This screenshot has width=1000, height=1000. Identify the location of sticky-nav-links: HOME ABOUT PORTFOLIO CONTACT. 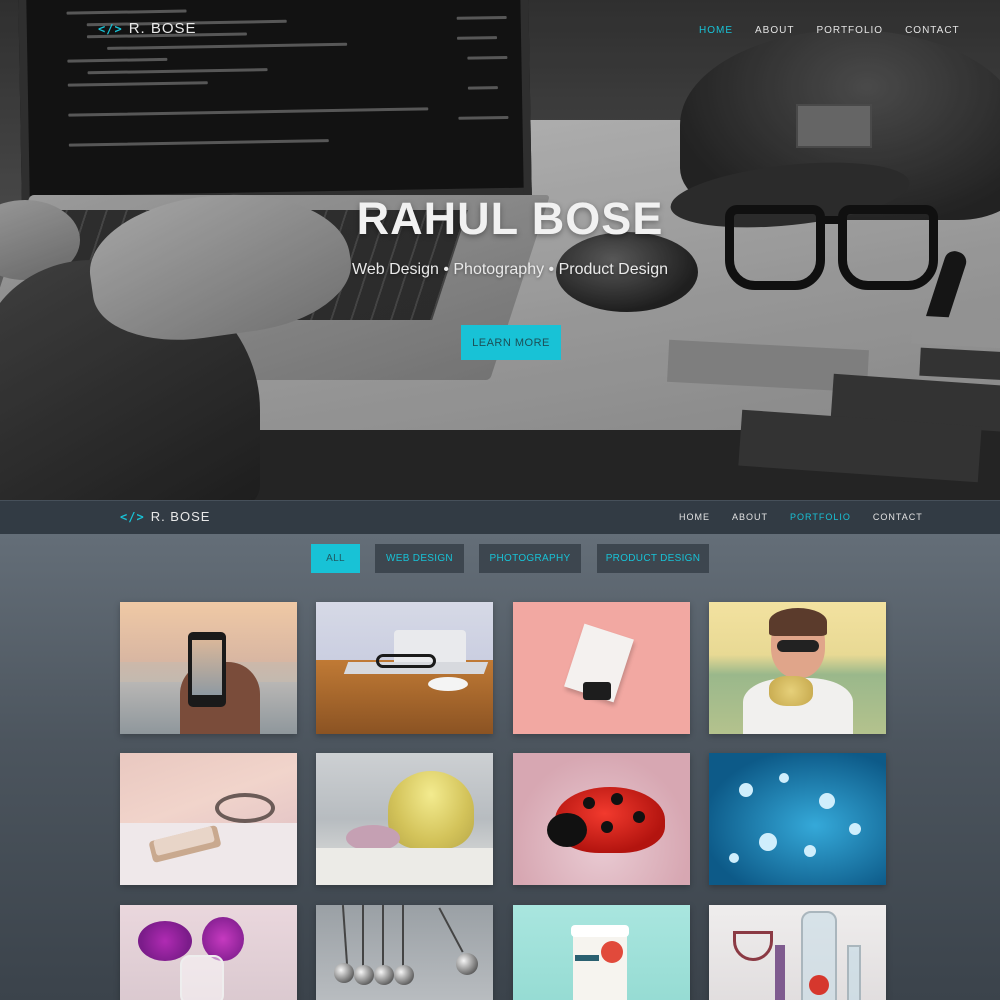
(801, 517).